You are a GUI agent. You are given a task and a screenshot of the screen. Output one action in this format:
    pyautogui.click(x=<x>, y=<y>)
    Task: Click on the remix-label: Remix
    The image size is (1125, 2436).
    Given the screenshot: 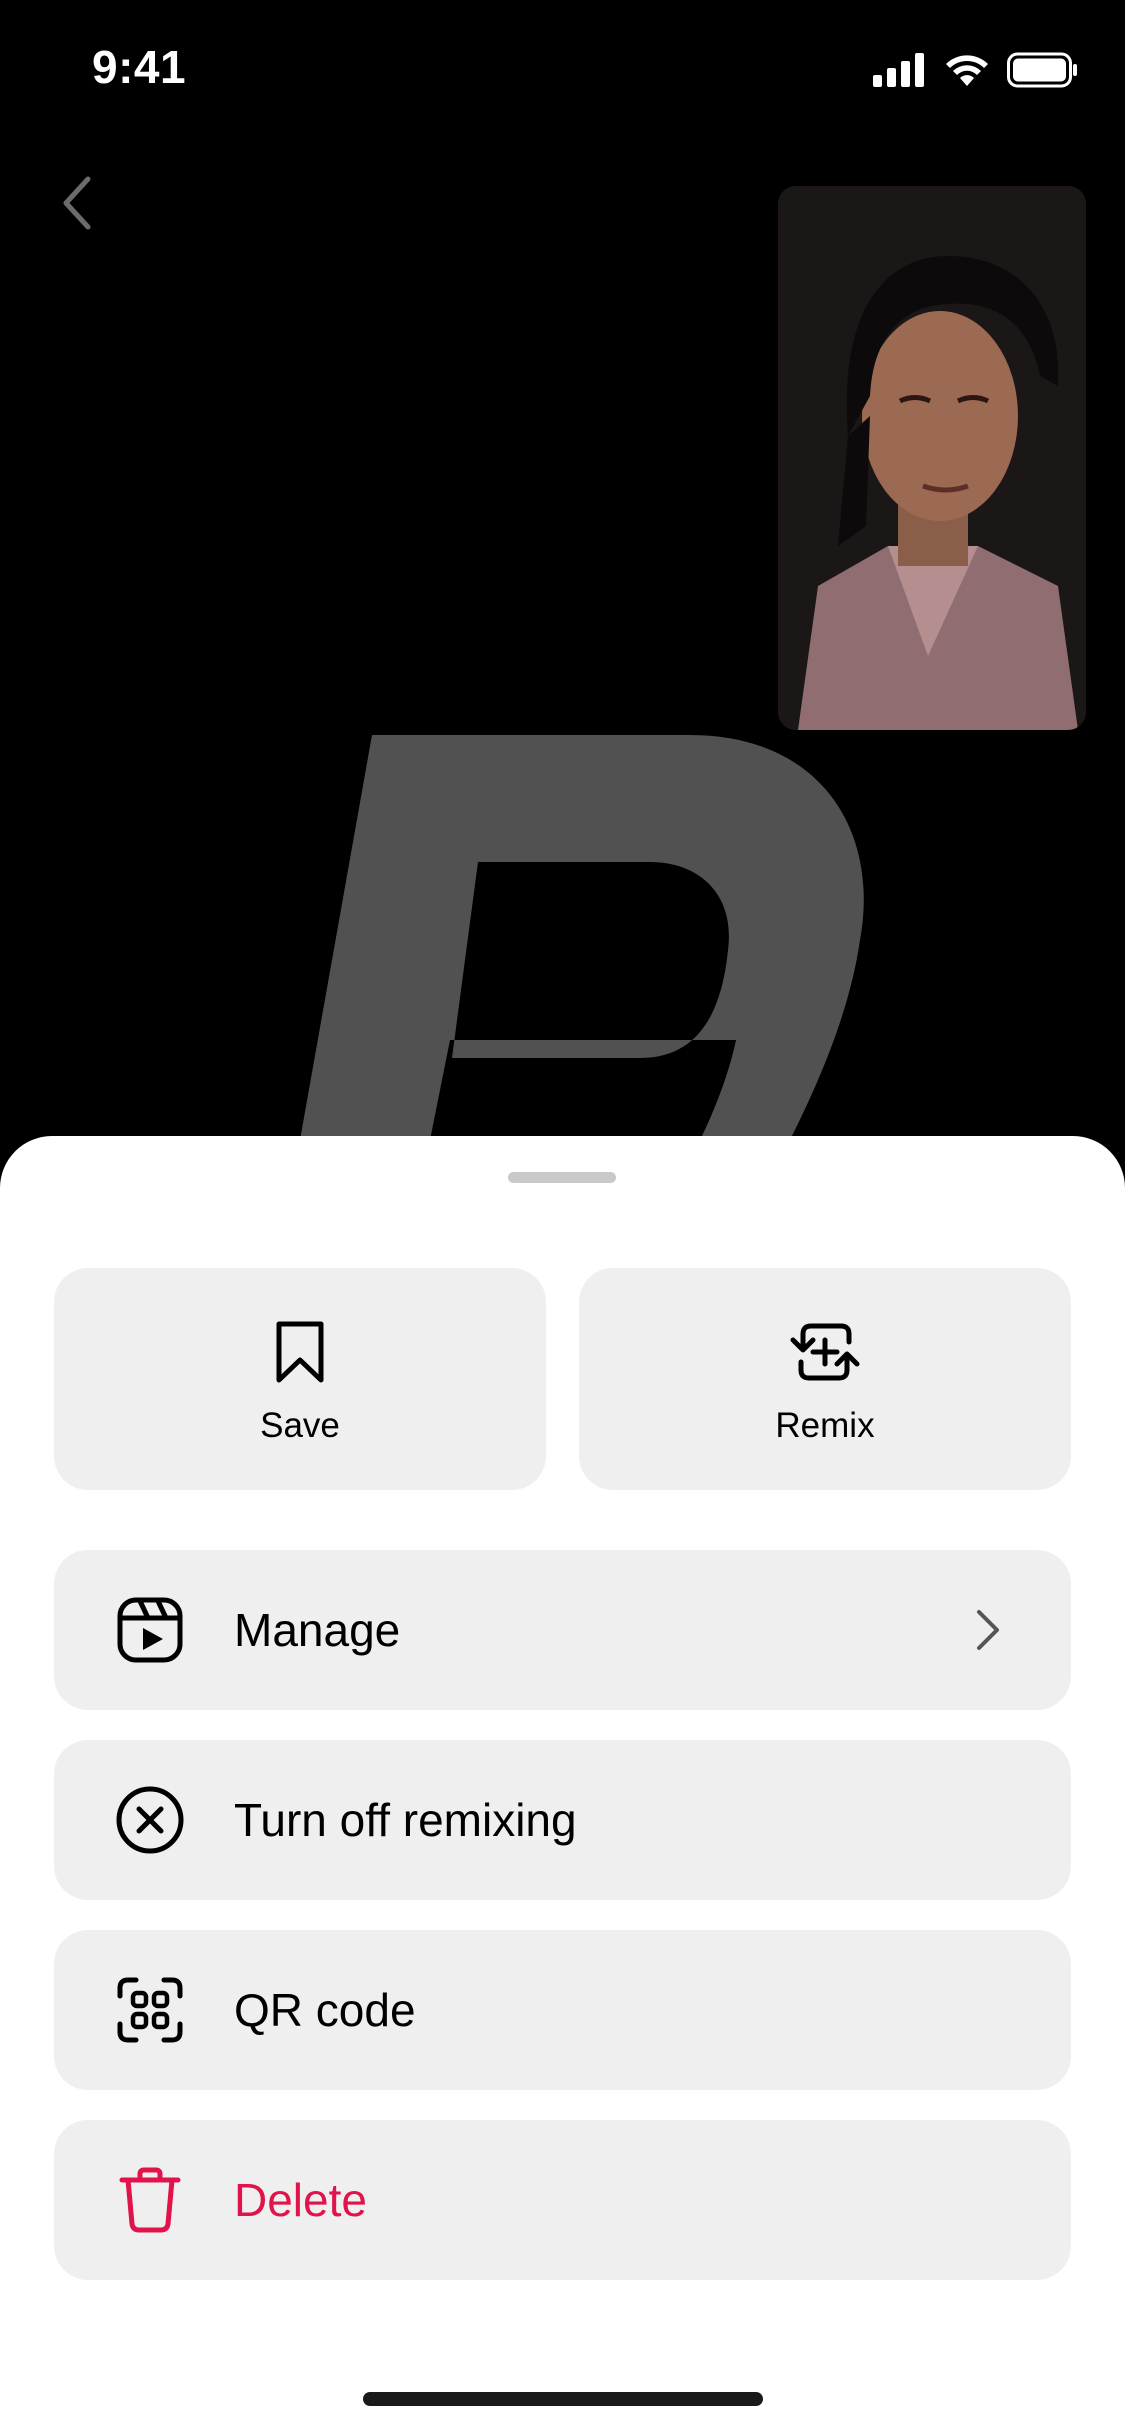 What is the action you would take?
    pyautogui.click(x=825, y=1425)
    